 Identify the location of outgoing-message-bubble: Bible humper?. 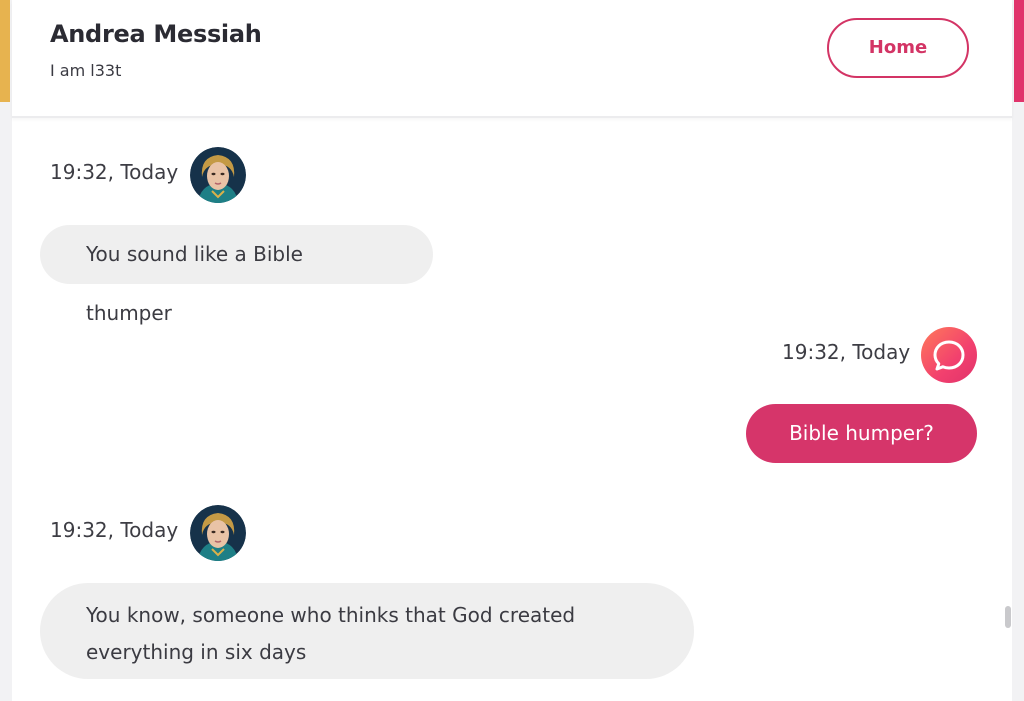
(861, 433).